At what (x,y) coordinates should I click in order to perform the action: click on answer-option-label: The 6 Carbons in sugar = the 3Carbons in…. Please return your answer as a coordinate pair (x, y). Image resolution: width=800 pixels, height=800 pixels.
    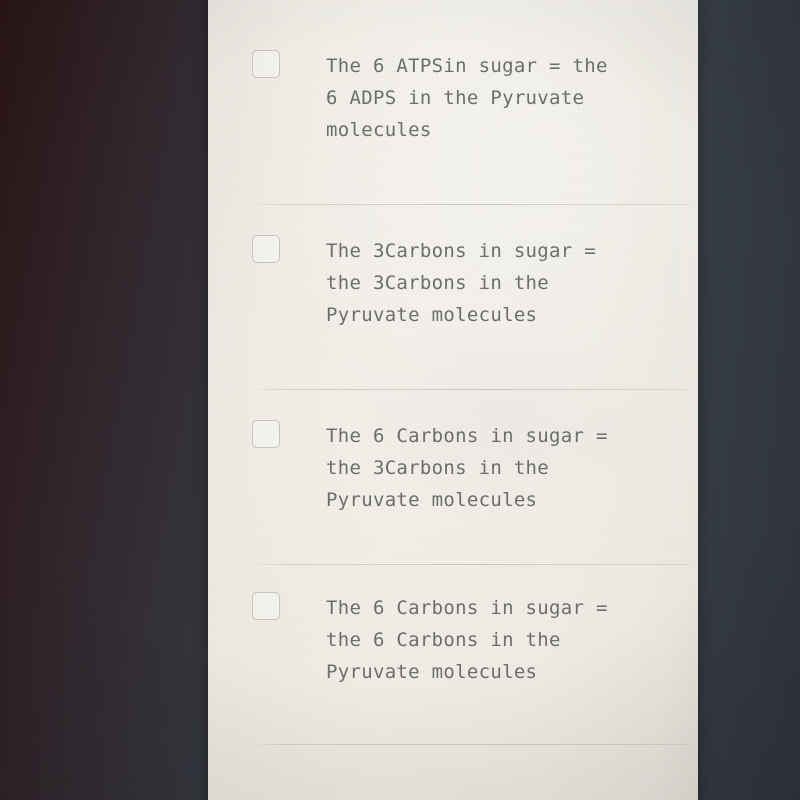
    Looking at the image, I should click on (467, 468).